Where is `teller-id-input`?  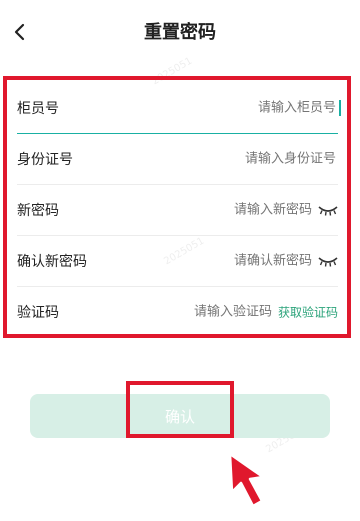 teller-id-input is located at coordinates (261, 108).